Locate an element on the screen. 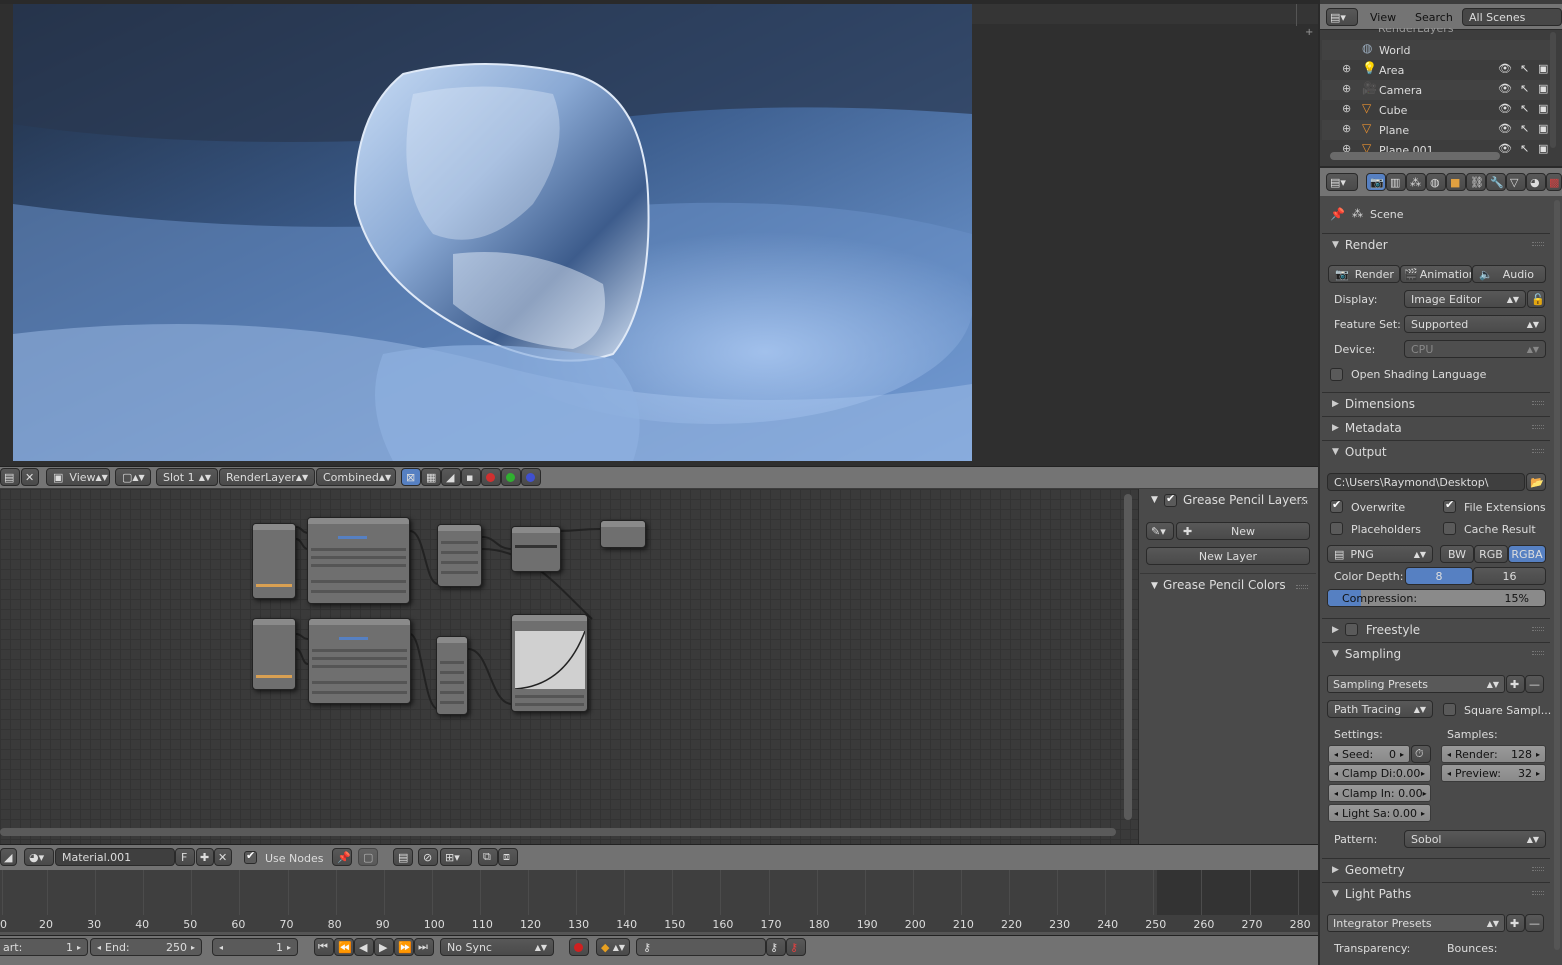  outliner-hscroll is located at coordinates (1415, 156).